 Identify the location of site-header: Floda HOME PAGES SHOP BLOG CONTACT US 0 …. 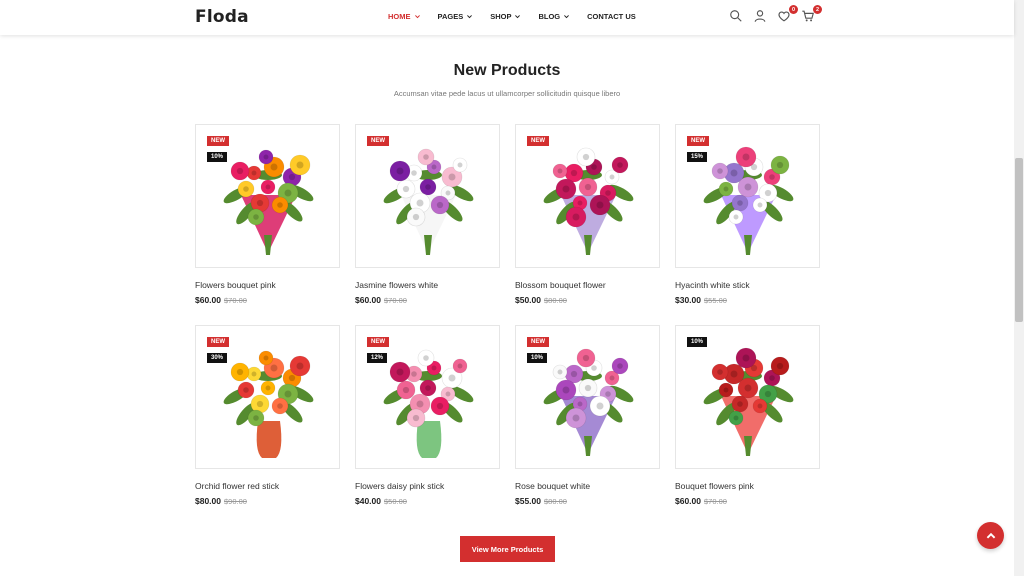
(507, 17).